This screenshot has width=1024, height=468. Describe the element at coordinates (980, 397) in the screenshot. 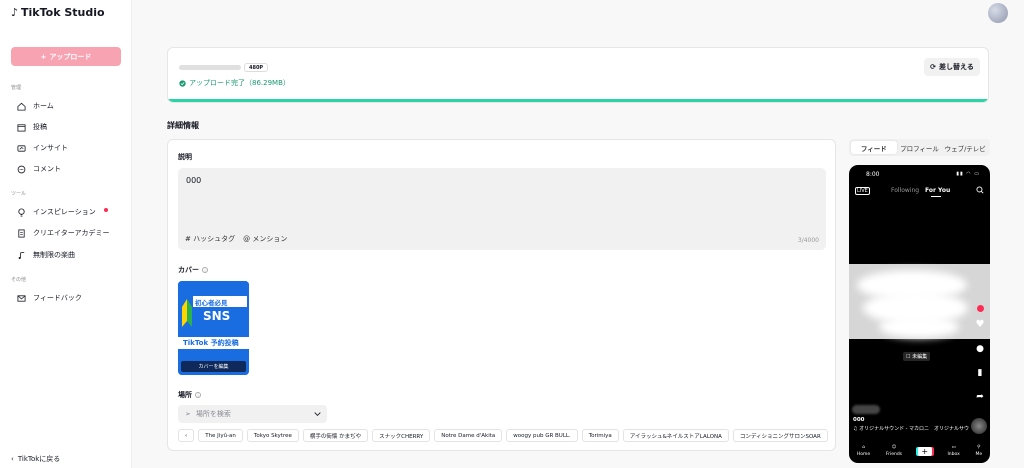

I see `share-icon: ➦` at that location.